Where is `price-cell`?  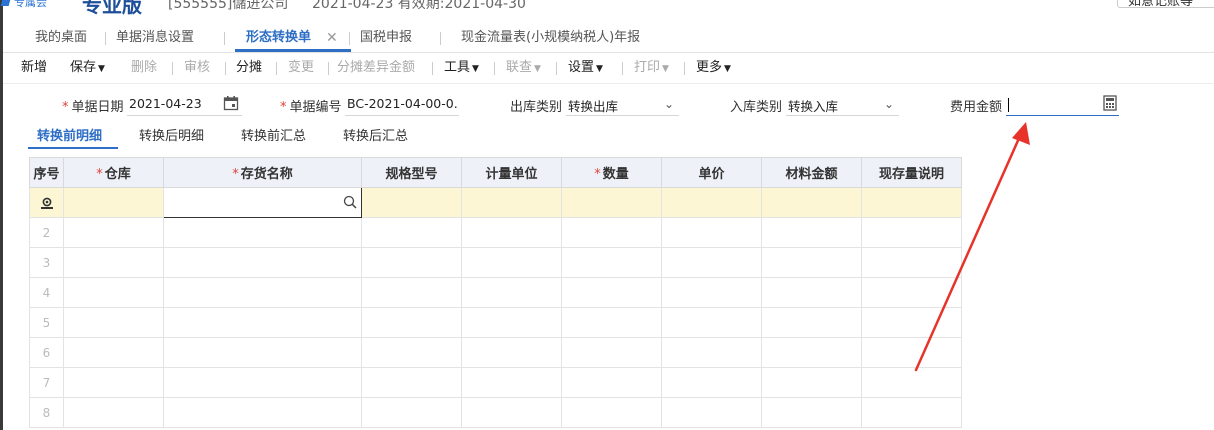
price-cell is located at coordinates (711, 202).